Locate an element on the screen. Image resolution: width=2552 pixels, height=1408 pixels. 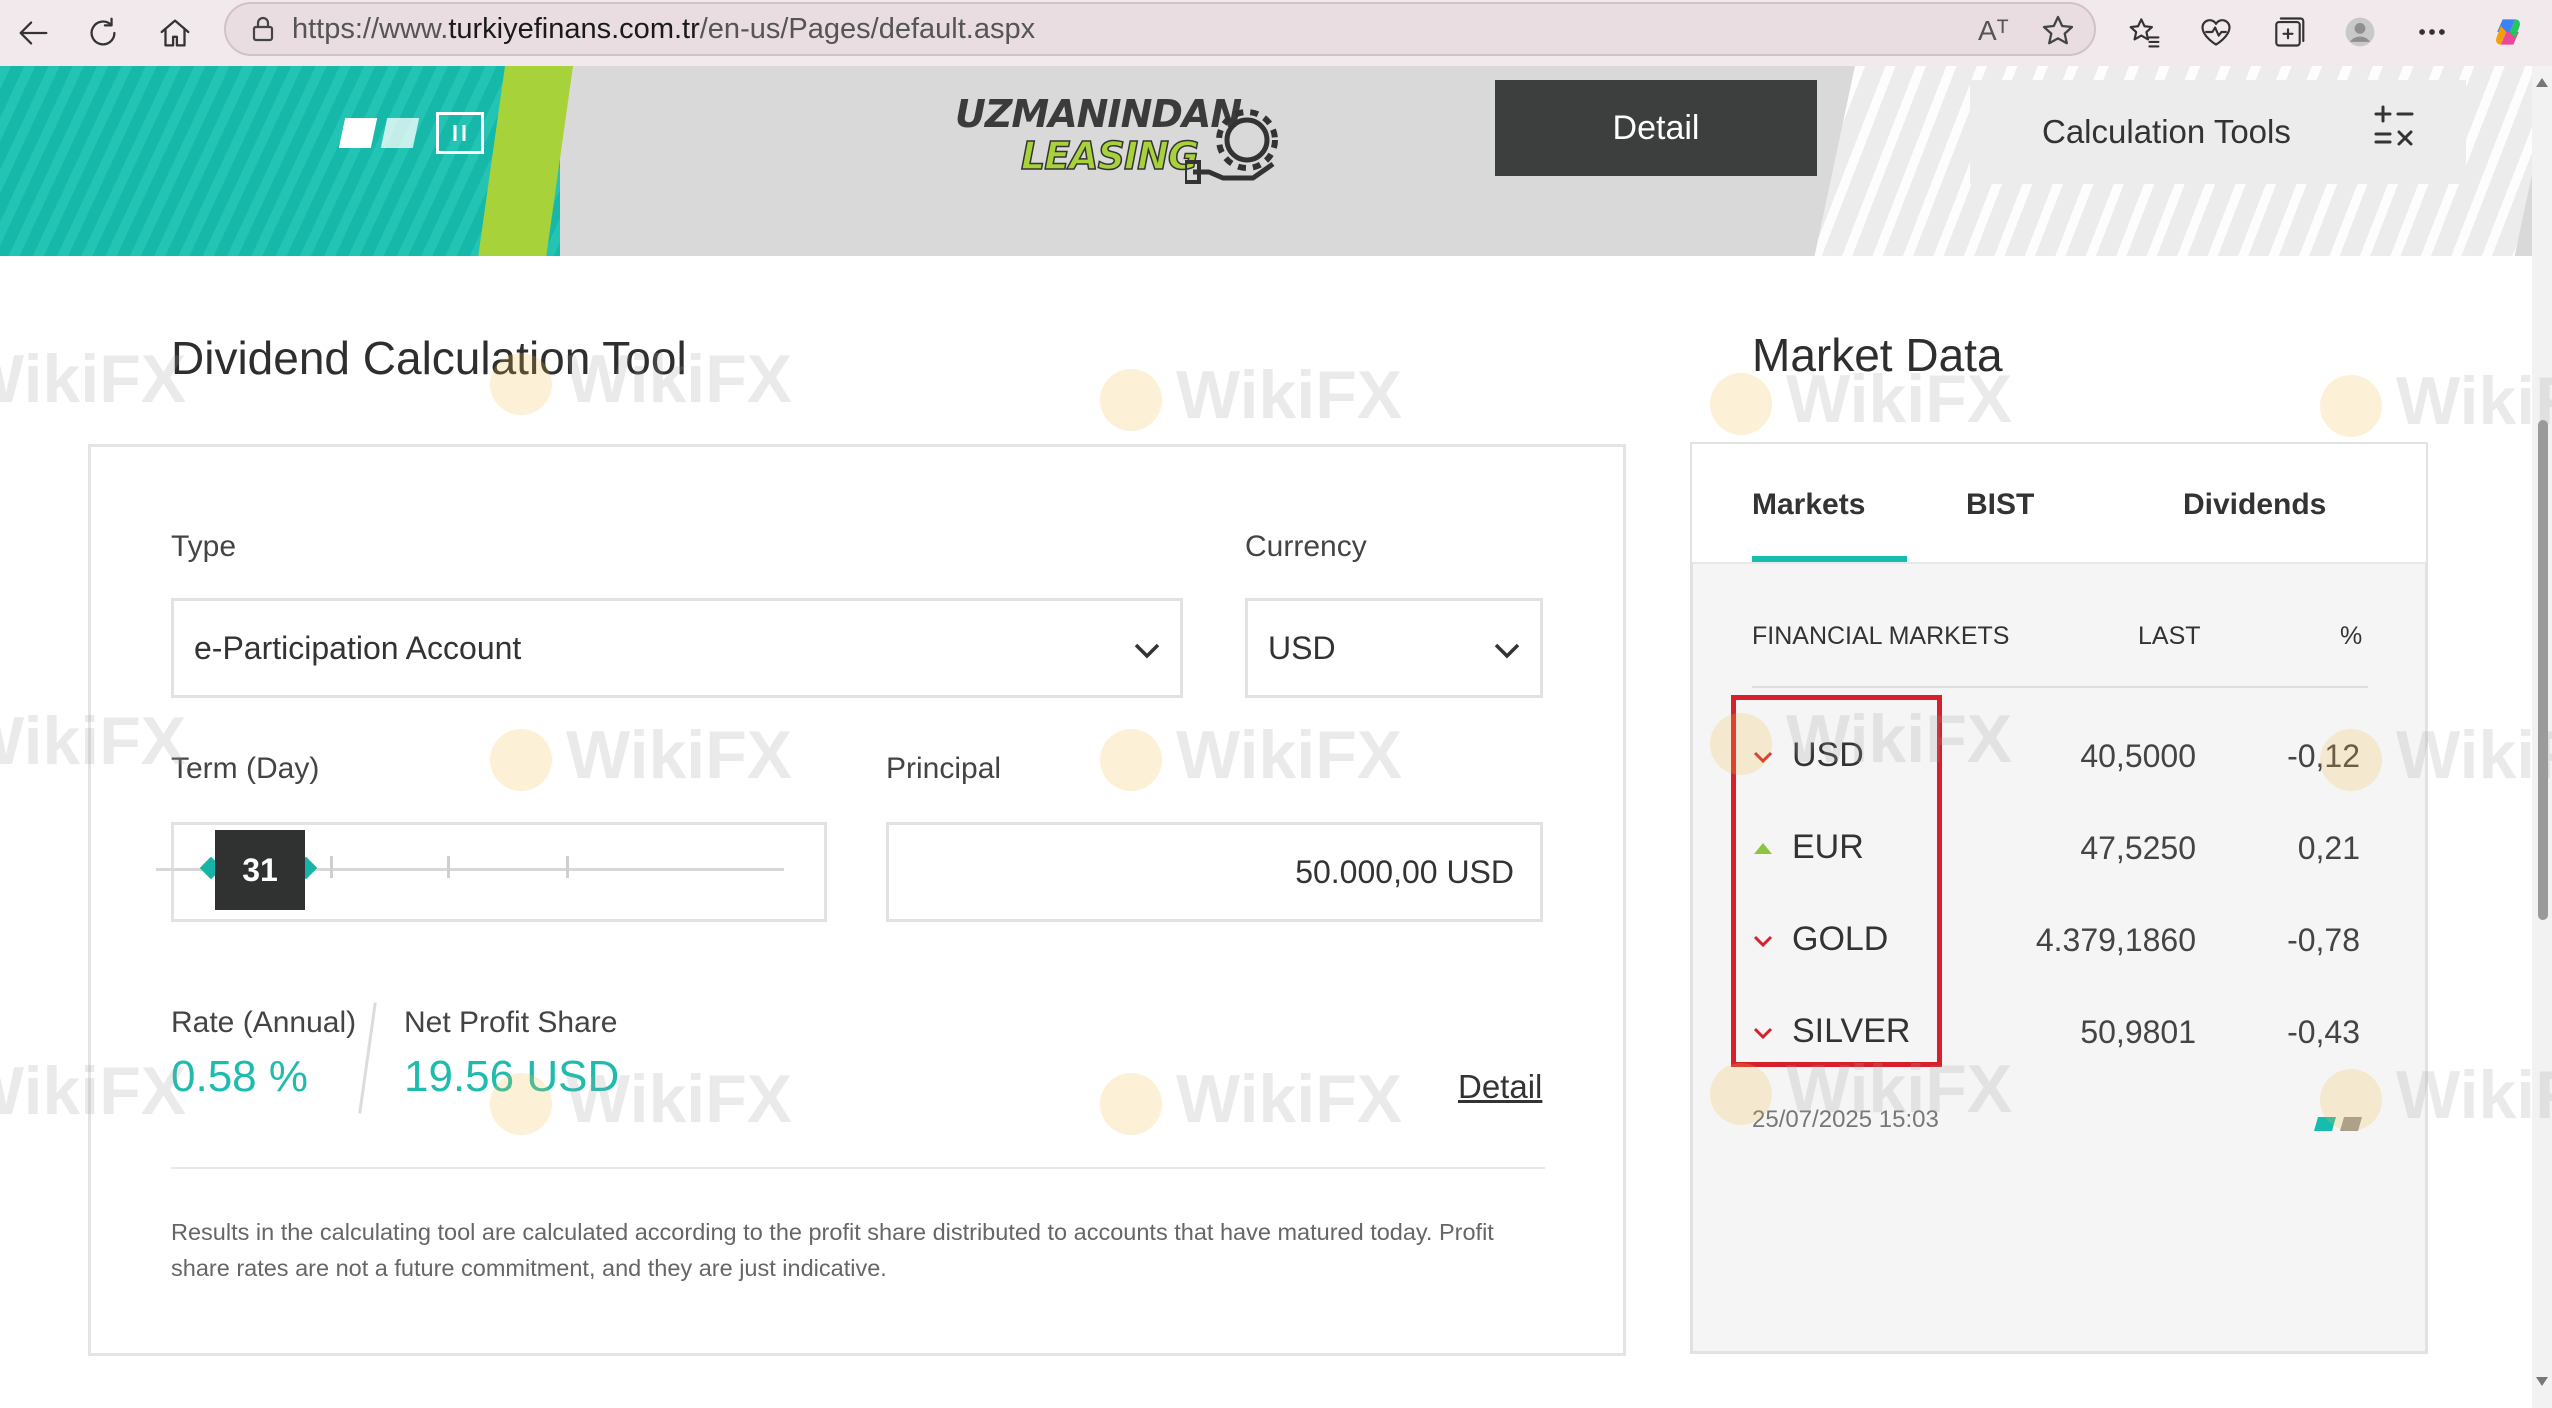
favorites-icon is located at coordinates (2144, 32).